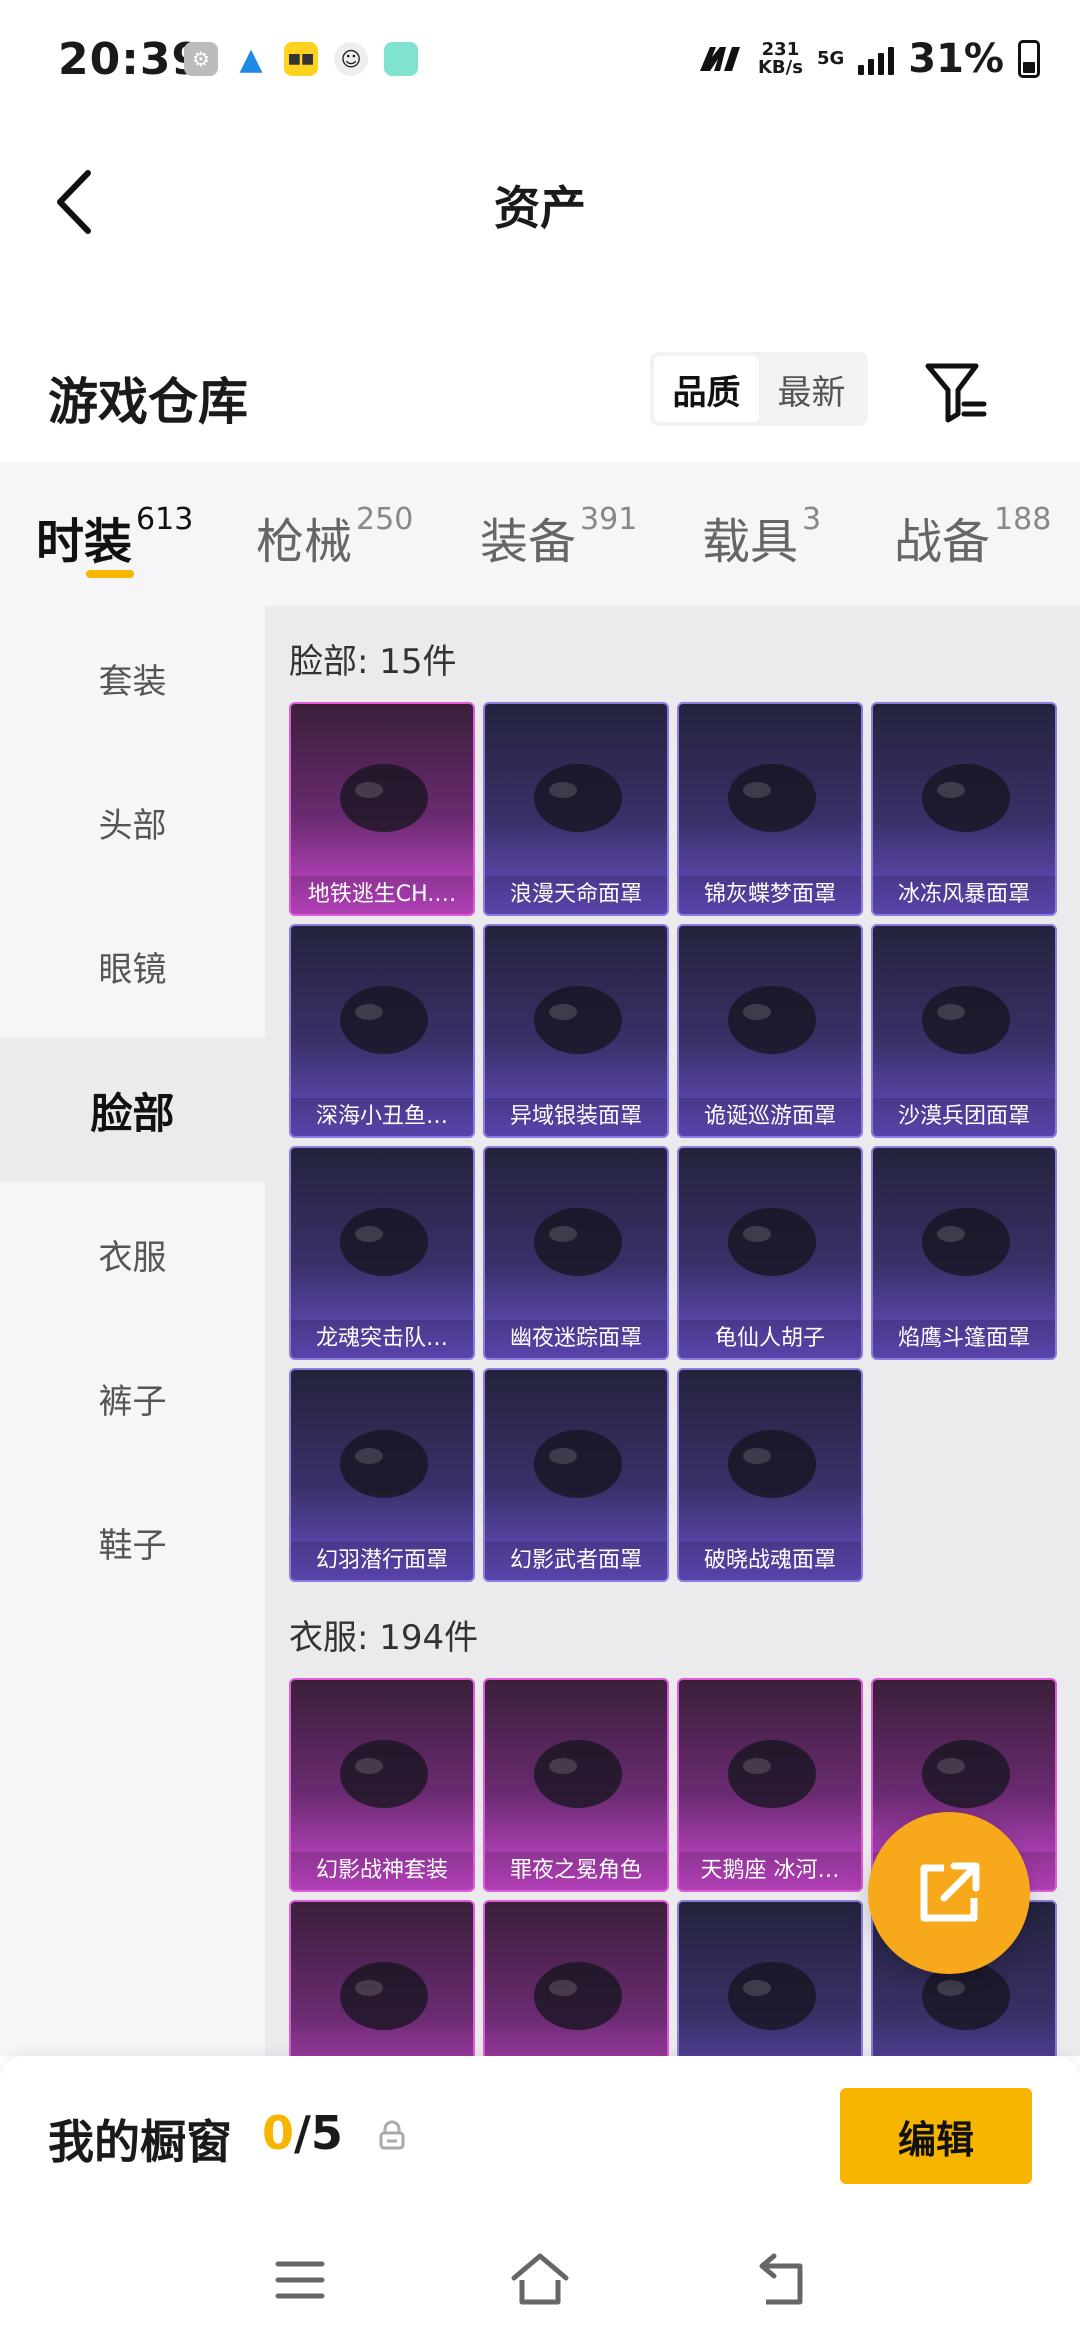 This screenshot has height=2344, width=1080. What do you see at coordinates (540, 2131) in the screenshot?
I see `showcase-bar: 我的橱窗 0/5 编辑` at bounding box center [540, 2131].